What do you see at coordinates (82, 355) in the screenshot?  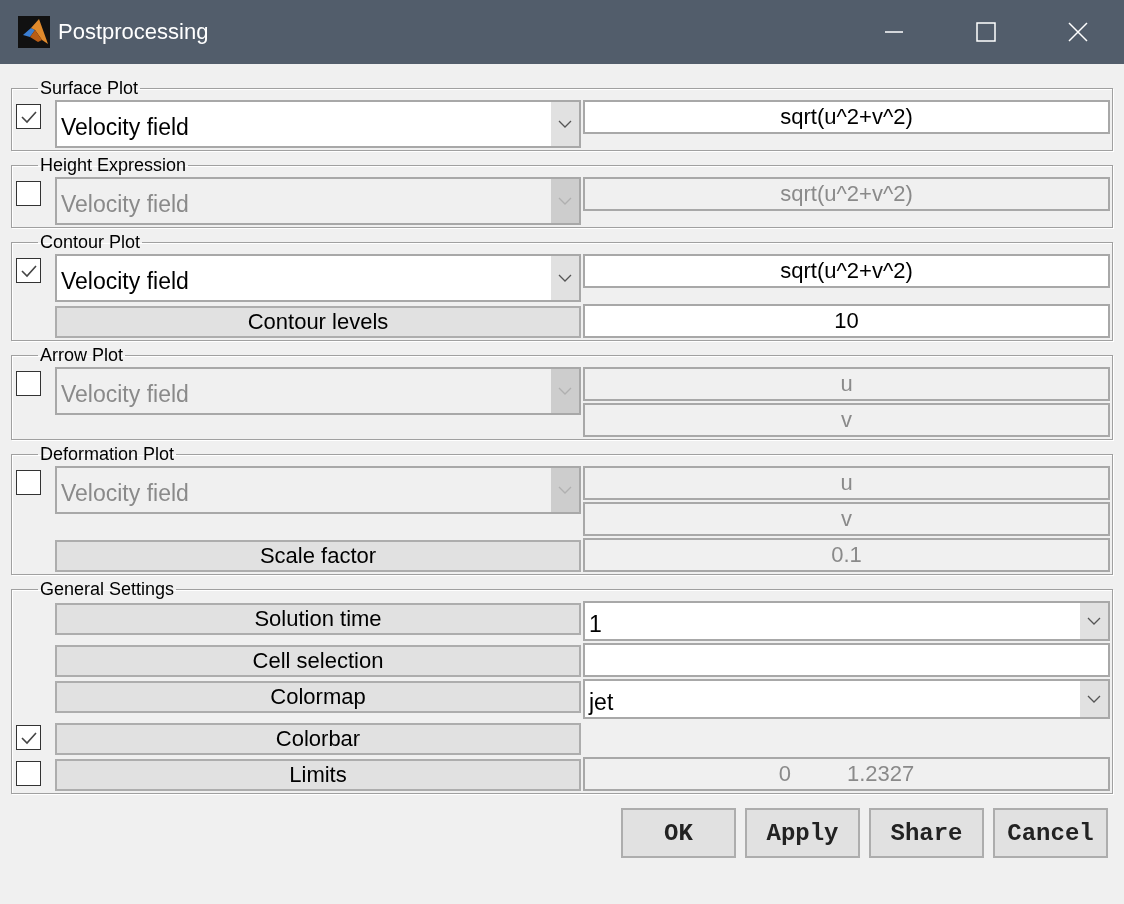 I see `group-title: Arrow Plot` at bounding box center [82, 355].